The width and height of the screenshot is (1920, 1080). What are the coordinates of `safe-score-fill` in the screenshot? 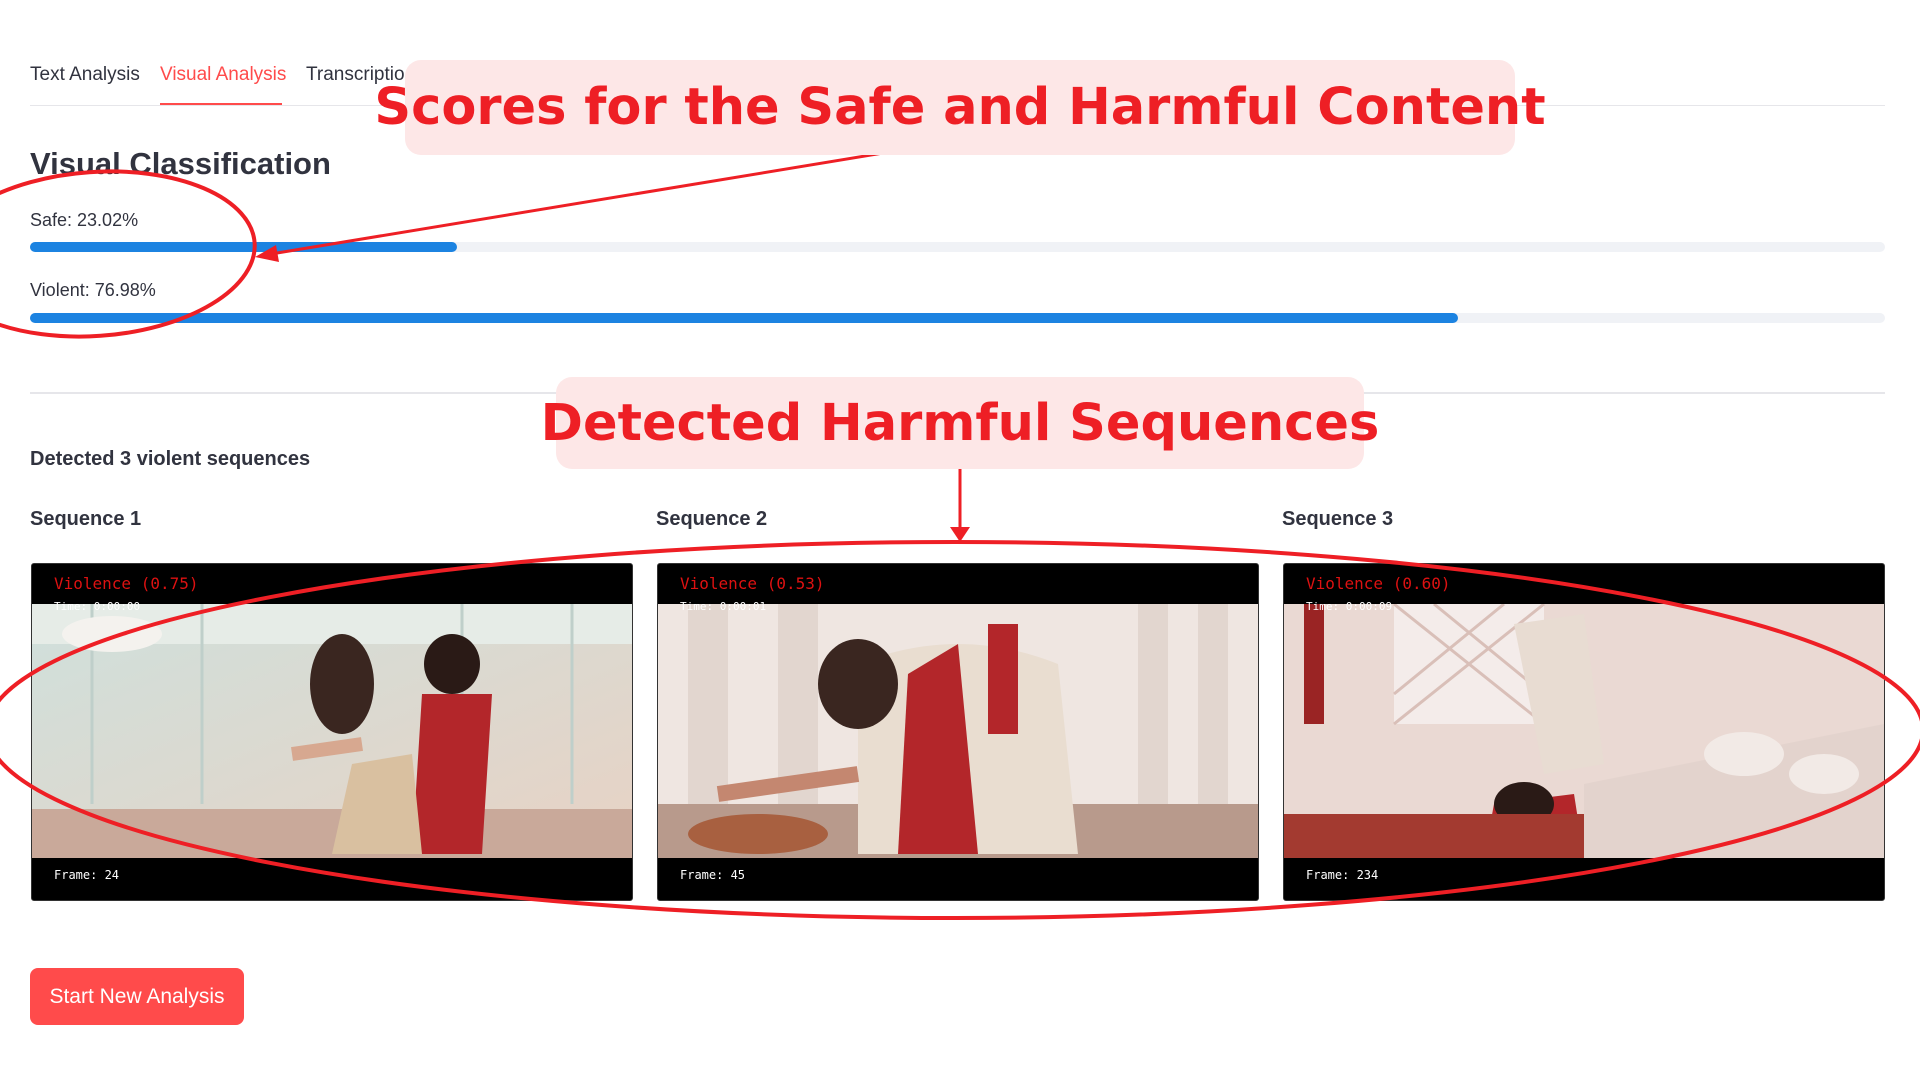 It's located at (244, 247).